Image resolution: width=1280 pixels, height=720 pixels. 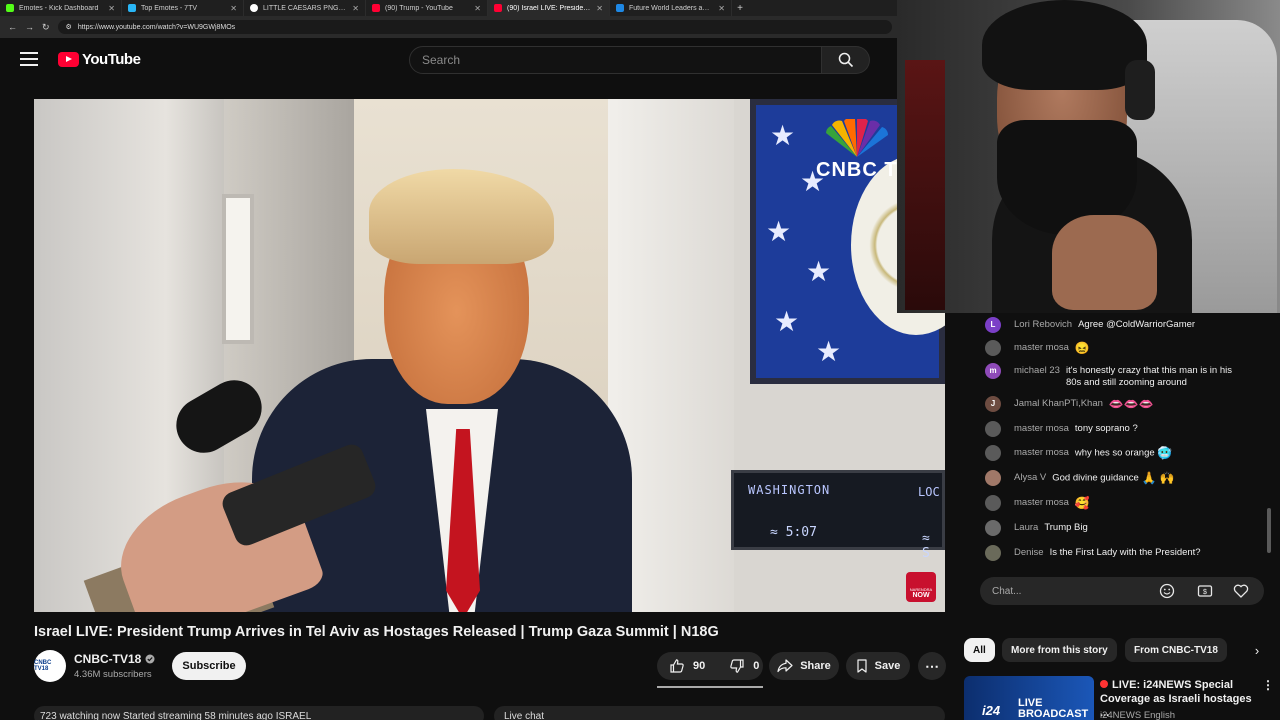 I want to click on chat-text: why hes so orange 🥶, so click(x=1123, y=453).